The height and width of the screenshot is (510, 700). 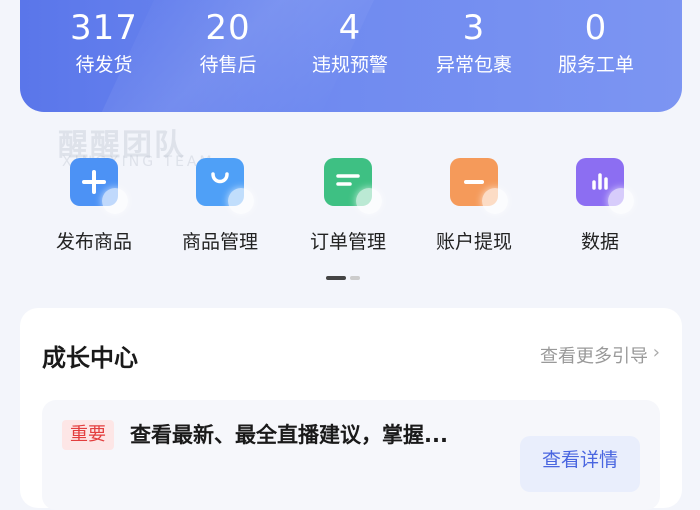 I want to click on stat-label: 服务工单, so click(x=595, y=65).